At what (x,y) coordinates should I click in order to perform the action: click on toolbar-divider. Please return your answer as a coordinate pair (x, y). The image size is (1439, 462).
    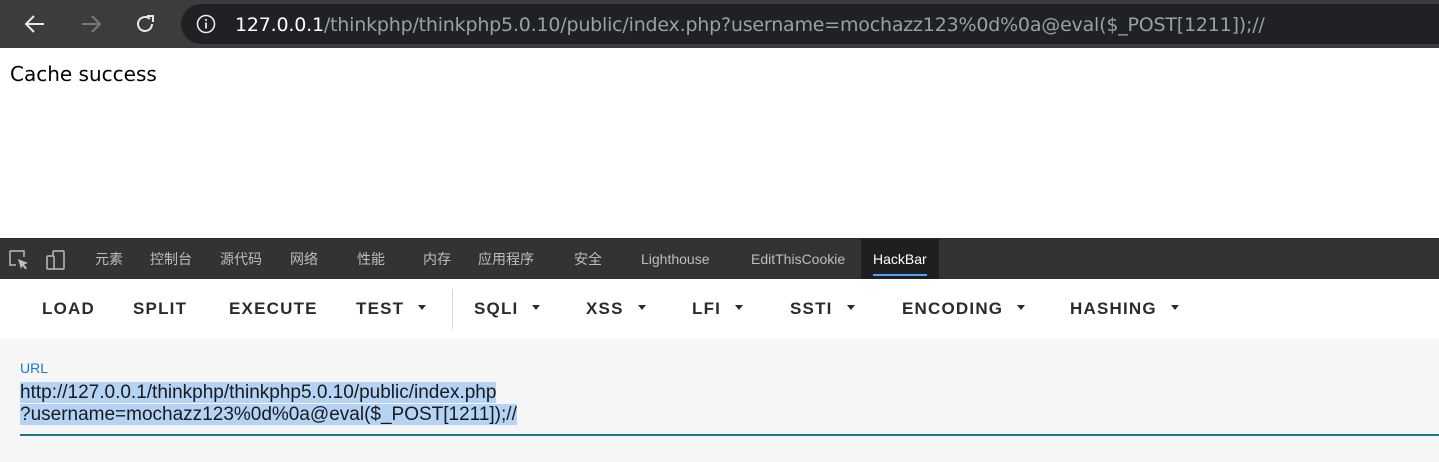
    Looking at the image, I should click on (452, 309).